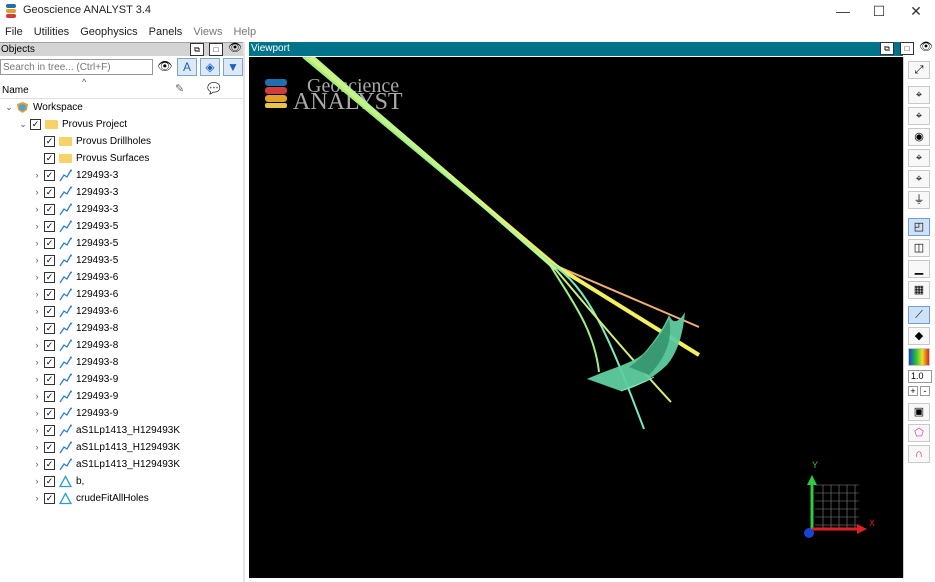 The height and width of the screenshot is (582, 935). What do you see at coordinates (121, 498) in the screenshot?
I see `tree-row: › ✓ crudeFitAllHoles` at bounding box center [121, 498].